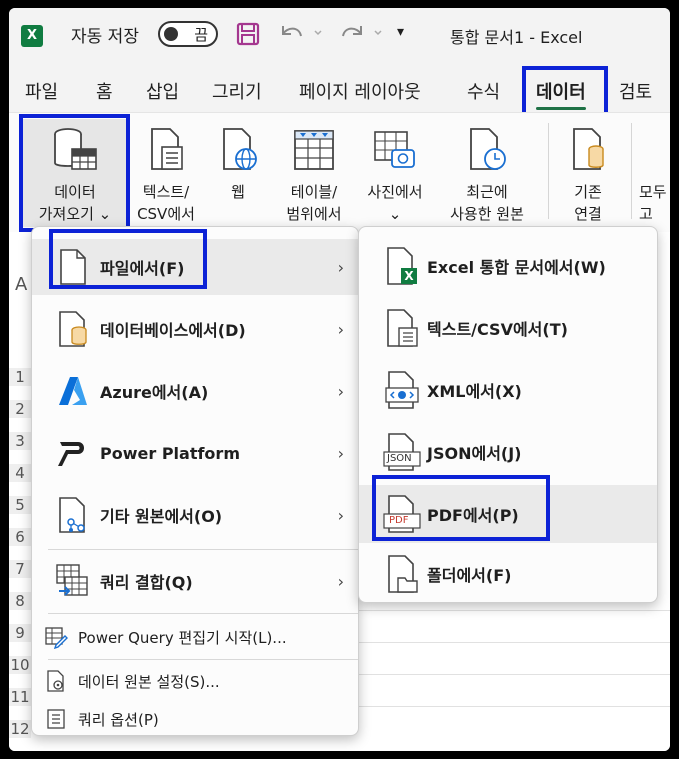  I want to click on submenu-item-from-folder: 폴더에서(F), so click(508, 574).